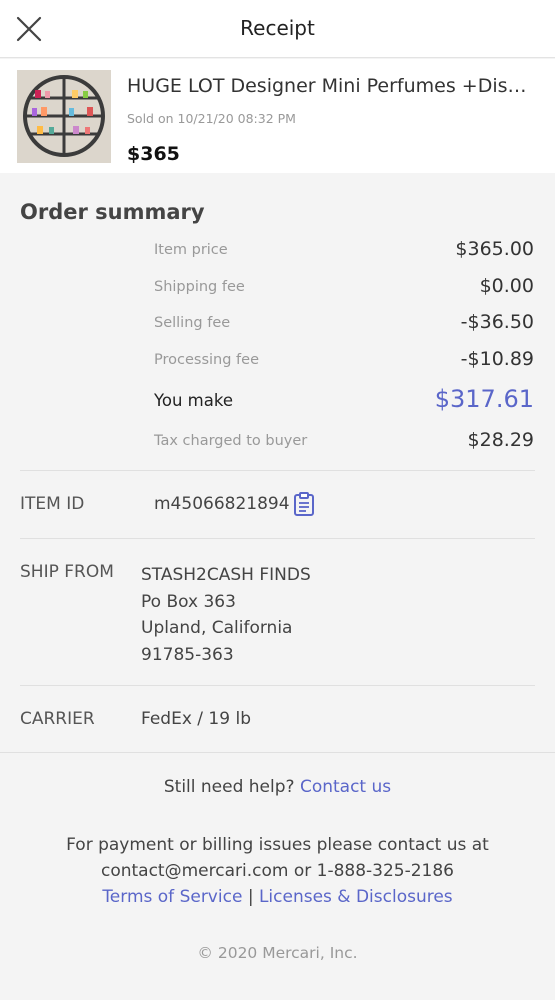  What do you see at coordinates (344, 324) in the screenshot?
I see `summary-row-selling-fee: Selling fee -$36.50` at bounding box center [344, 324].